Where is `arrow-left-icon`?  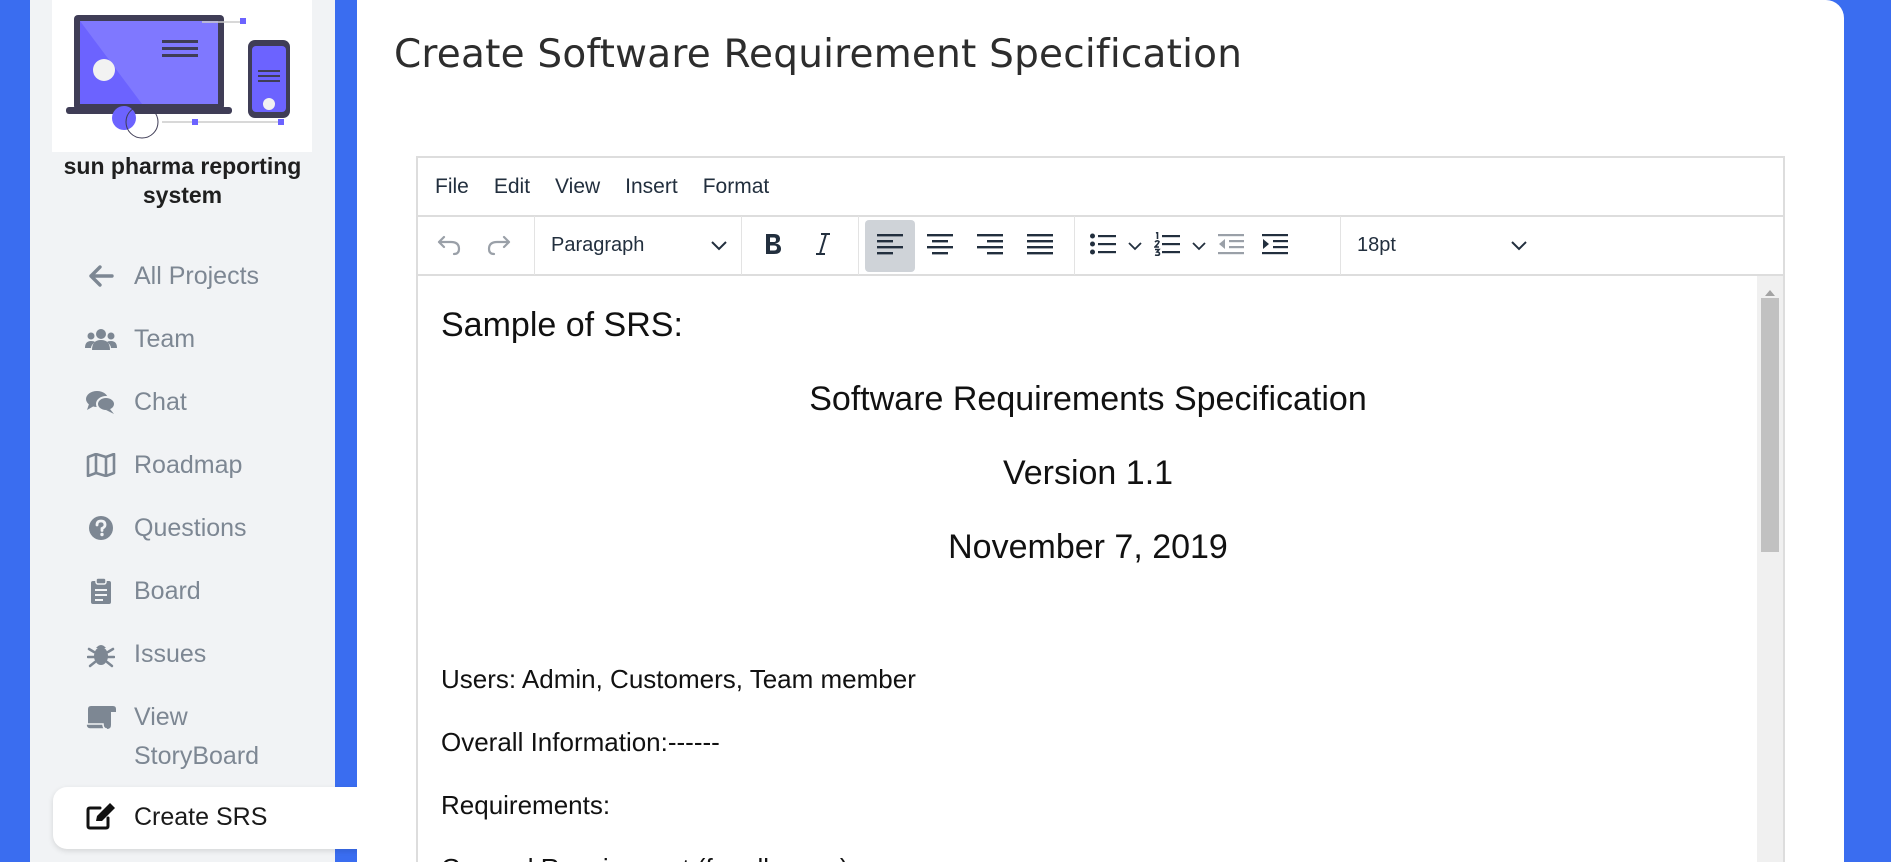
arrow-left-icon is located at coordinates (101, 276).